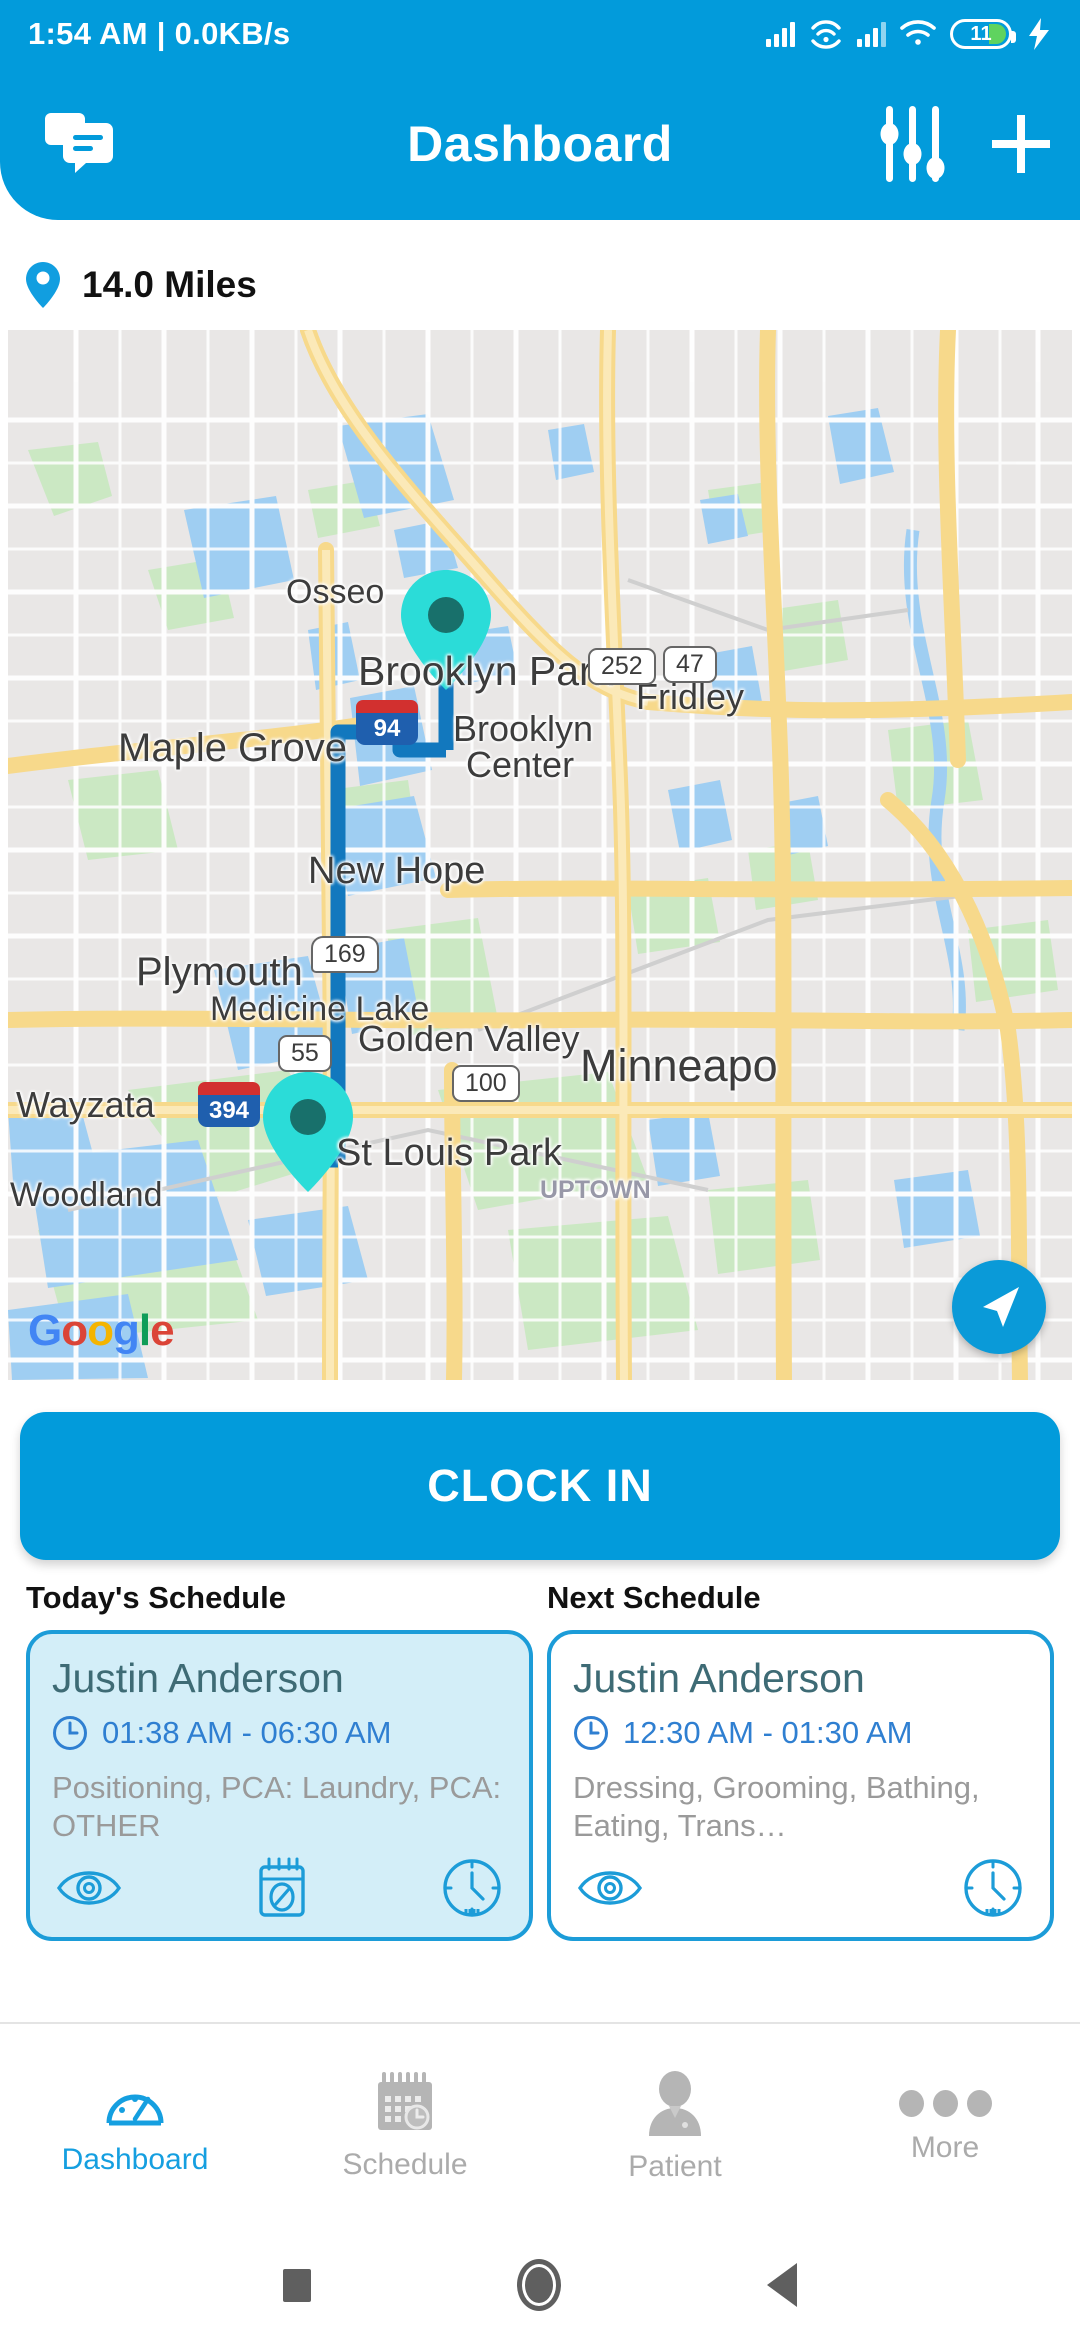  Describe the element at coordinates (540, 144) in the screenshot. I see `app-bar: Dashboard` at that location.